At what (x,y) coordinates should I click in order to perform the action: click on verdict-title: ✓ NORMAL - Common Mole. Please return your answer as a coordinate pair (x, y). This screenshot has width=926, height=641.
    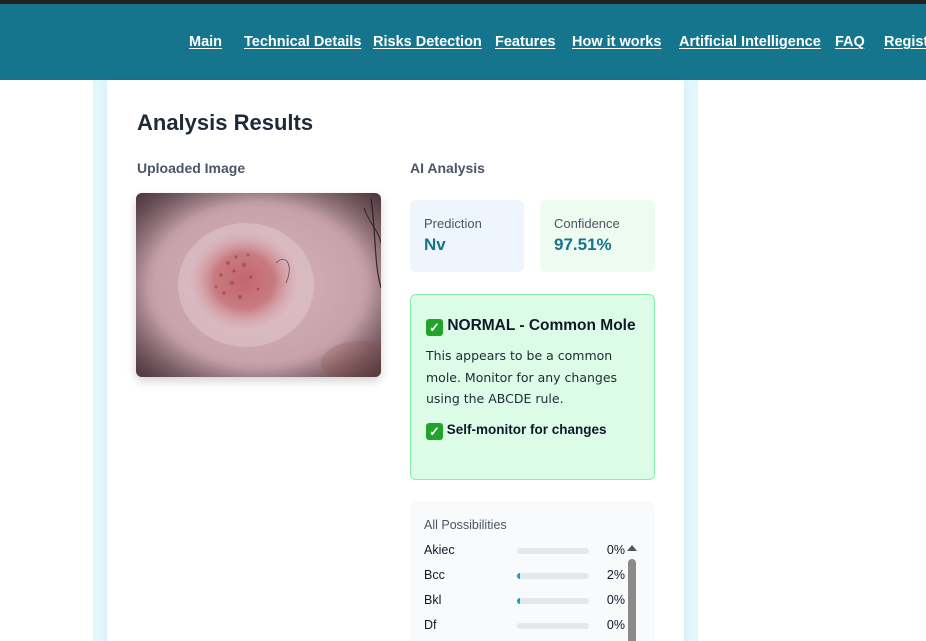
    Looking at the image, I should click on (532, 326).